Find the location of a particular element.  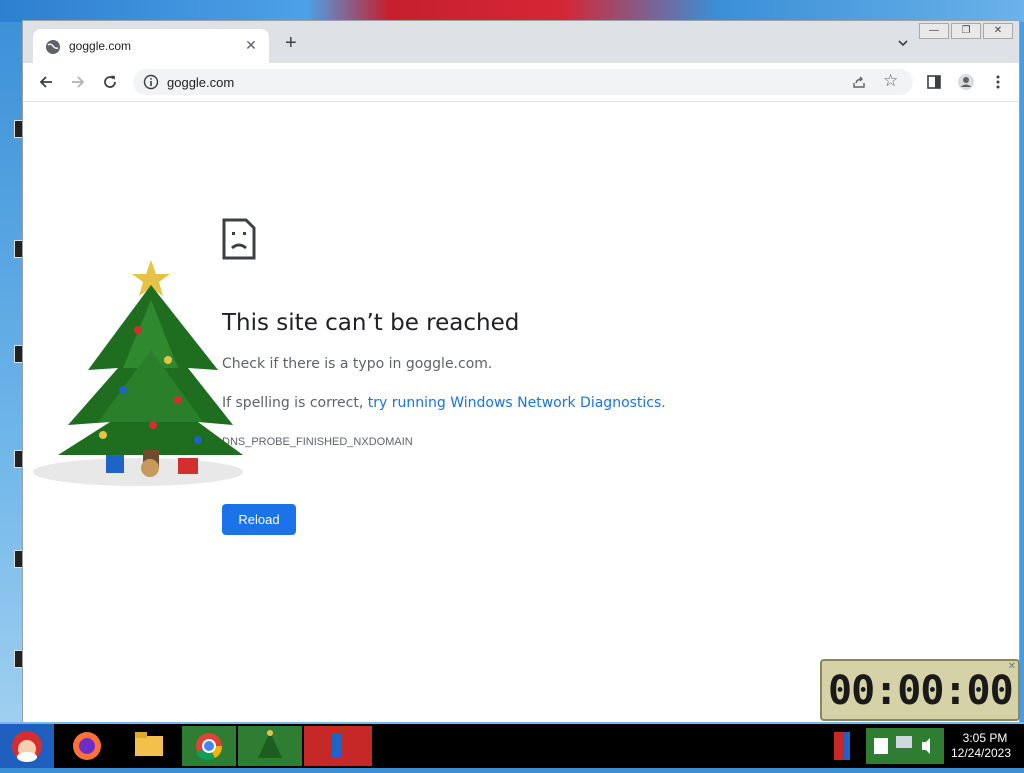

globe-icon is located at coordinates (53, 47).